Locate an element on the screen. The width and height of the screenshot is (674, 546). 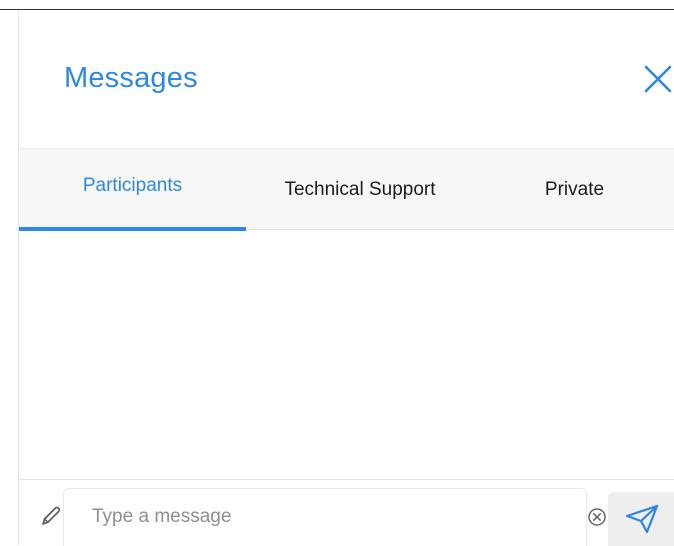
pencil-icon is located at coordinates (51, 516).